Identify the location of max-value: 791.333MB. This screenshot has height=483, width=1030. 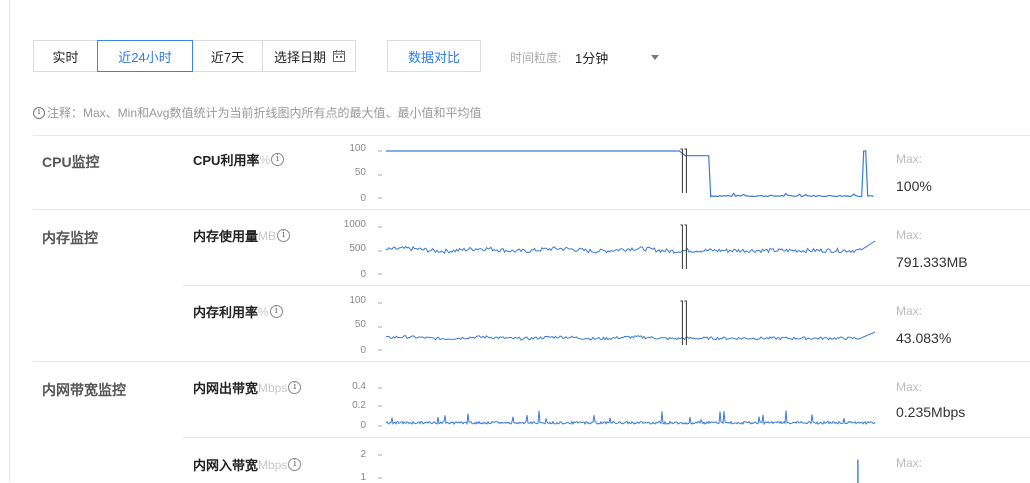
(932, 262).